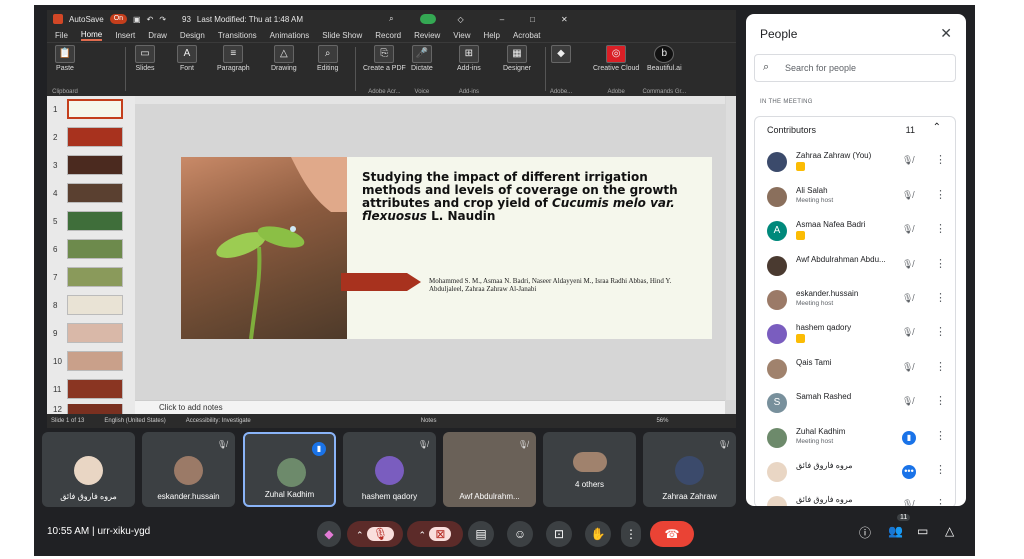 The image size is (1024, 559). What do you see at coordinates (389, 469) in the screenshot?
I see `participant-tile-4: 🎙︎̸ hashem qadory` at bounding box center [389, 469].